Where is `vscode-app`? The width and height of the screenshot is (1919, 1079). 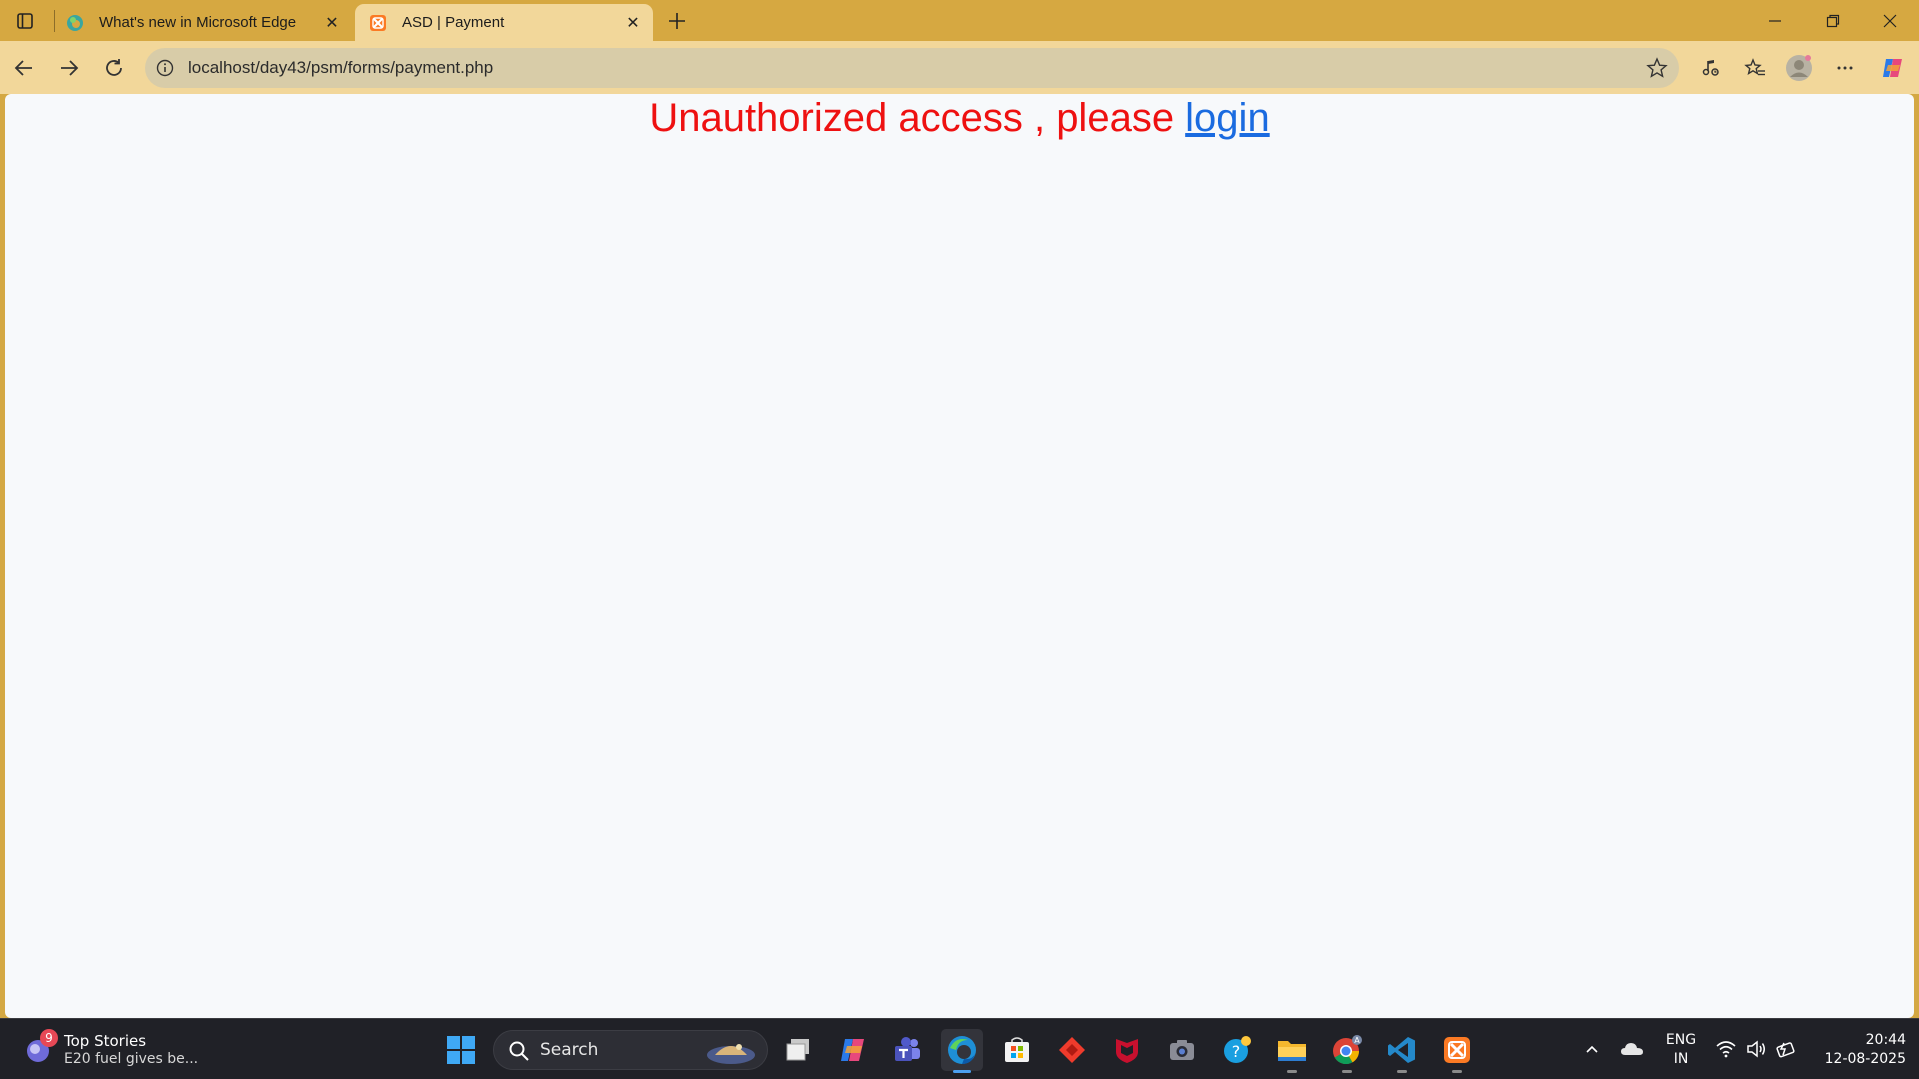
vscode-app is located at coordinates (1402, 1051).